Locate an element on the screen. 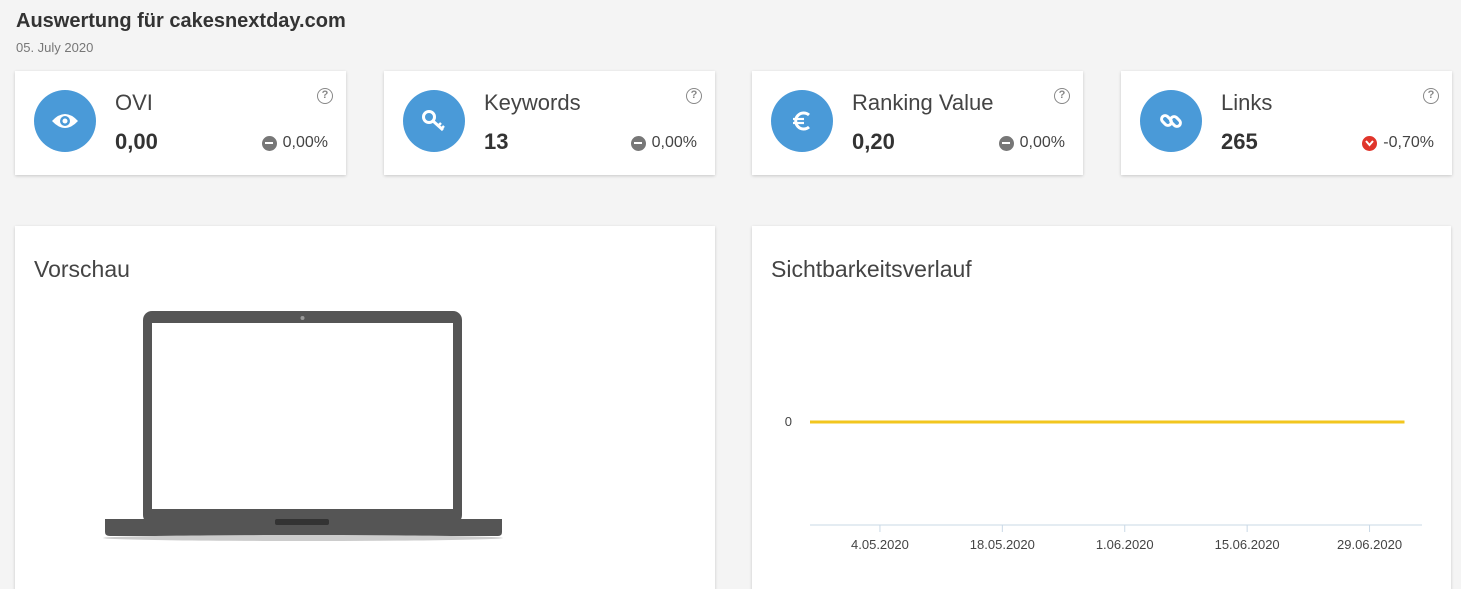 The image size is (1461, 589). kpi-label: OVI is located at coordinates (134, 102).